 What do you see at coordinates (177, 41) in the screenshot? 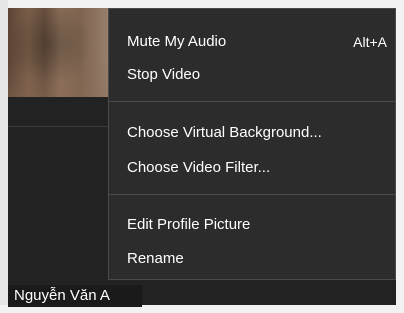
I see `menu-item-label: Mute My Audio` at bounding box center [177, 41].